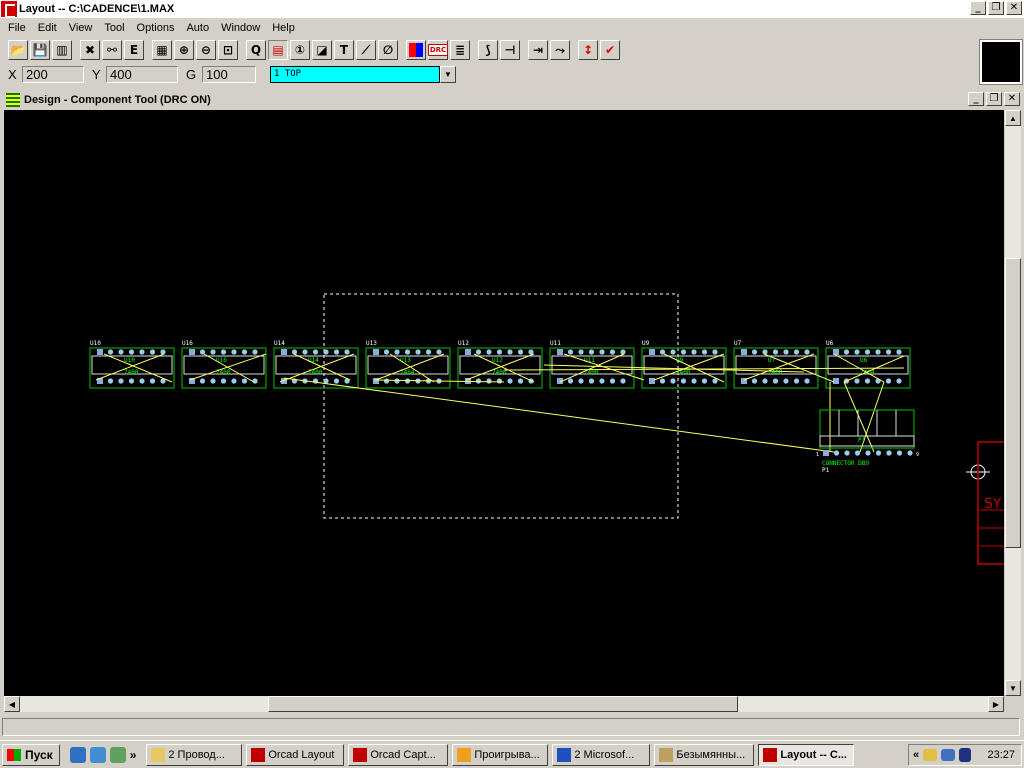 This screenshot has height=768, width=1024. Describe the element at coordinates (18, 50) in the screenshot. I see `open-button: 📂` at that location.